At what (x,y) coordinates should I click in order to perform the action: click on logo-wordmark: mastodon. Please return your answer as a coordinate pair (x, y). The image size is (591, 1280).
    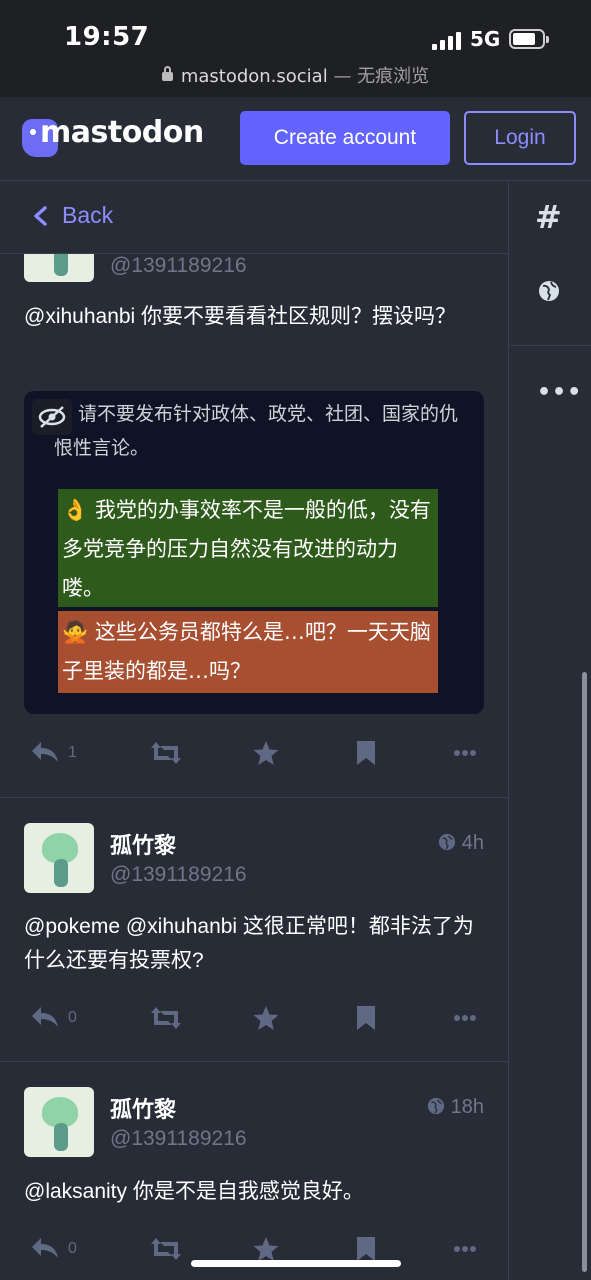
    Looking at the image, I should click on (122, 132).